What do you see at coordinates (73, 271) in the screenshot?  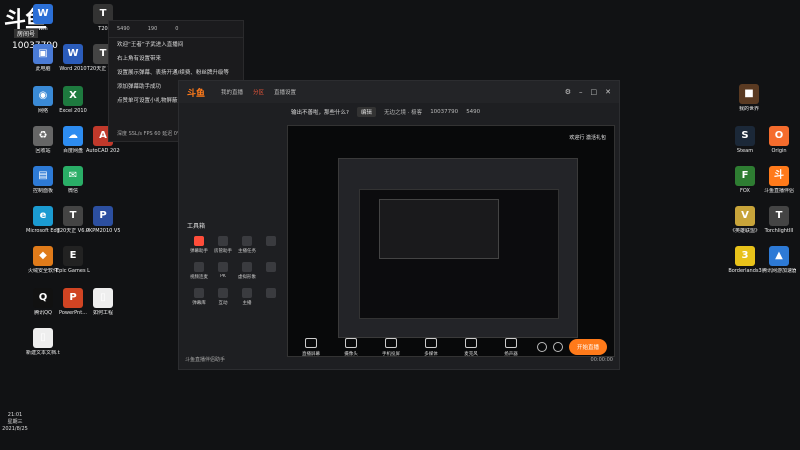 I see `desktop-shortcut-label: Epic Games Launcher` at bounding box center [73, 271].